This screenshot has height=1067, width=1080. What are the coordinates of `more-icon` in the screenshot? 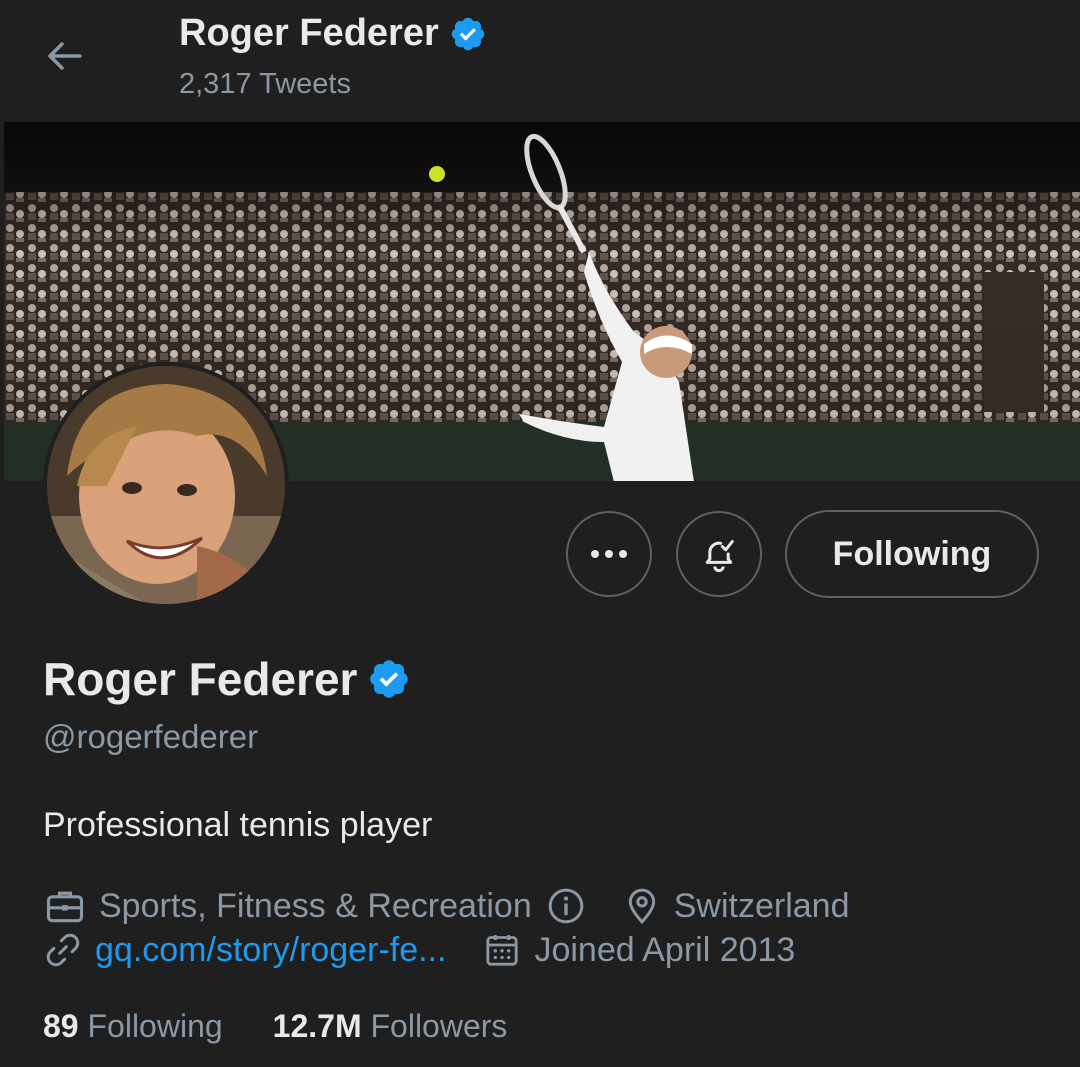 It's located at (609, 554).